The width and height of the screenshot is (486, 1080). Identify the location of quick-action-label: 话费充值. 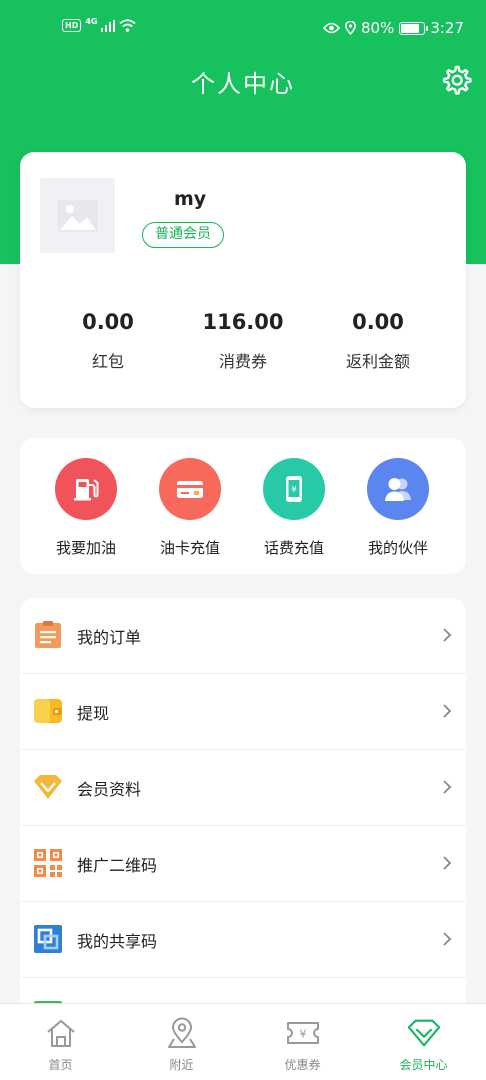
(293, 548).